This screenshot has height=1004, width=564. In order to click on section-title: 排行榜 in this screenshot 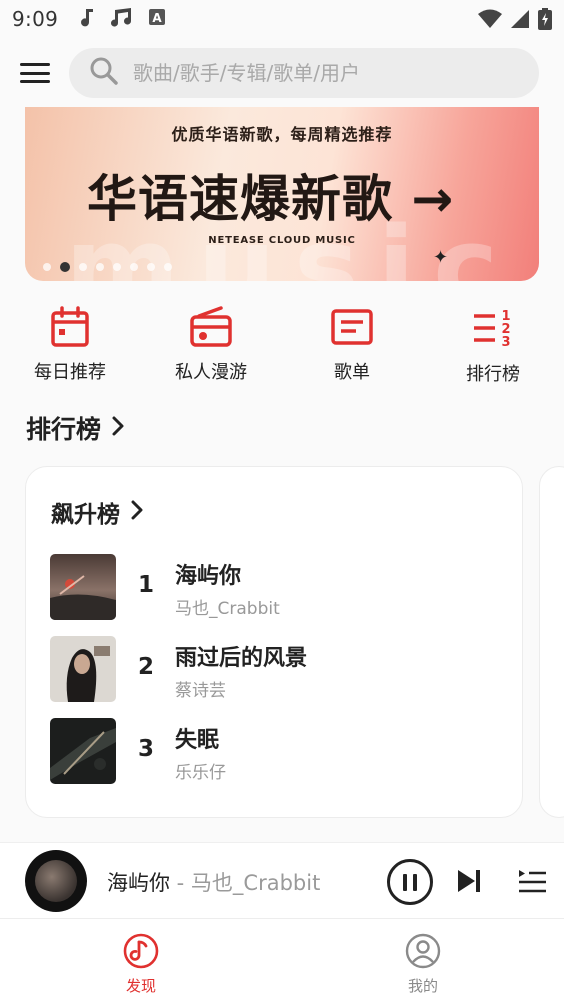, I will do `click(64, 429)`.